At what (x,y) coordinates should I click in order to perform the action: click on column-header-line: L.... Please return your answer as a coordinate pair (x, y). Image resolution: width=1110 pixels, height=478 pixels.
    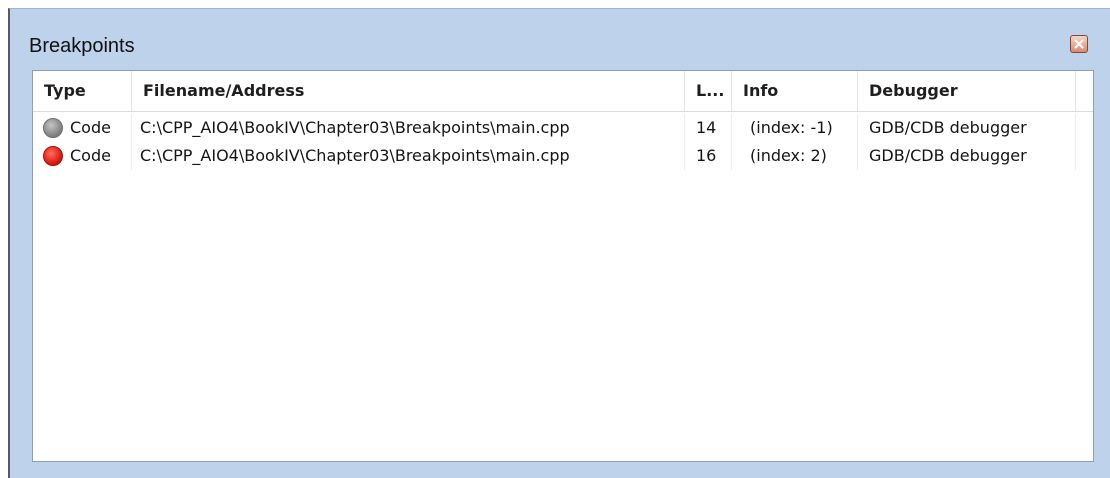
    Looking at the image, I should click on (708, 91).